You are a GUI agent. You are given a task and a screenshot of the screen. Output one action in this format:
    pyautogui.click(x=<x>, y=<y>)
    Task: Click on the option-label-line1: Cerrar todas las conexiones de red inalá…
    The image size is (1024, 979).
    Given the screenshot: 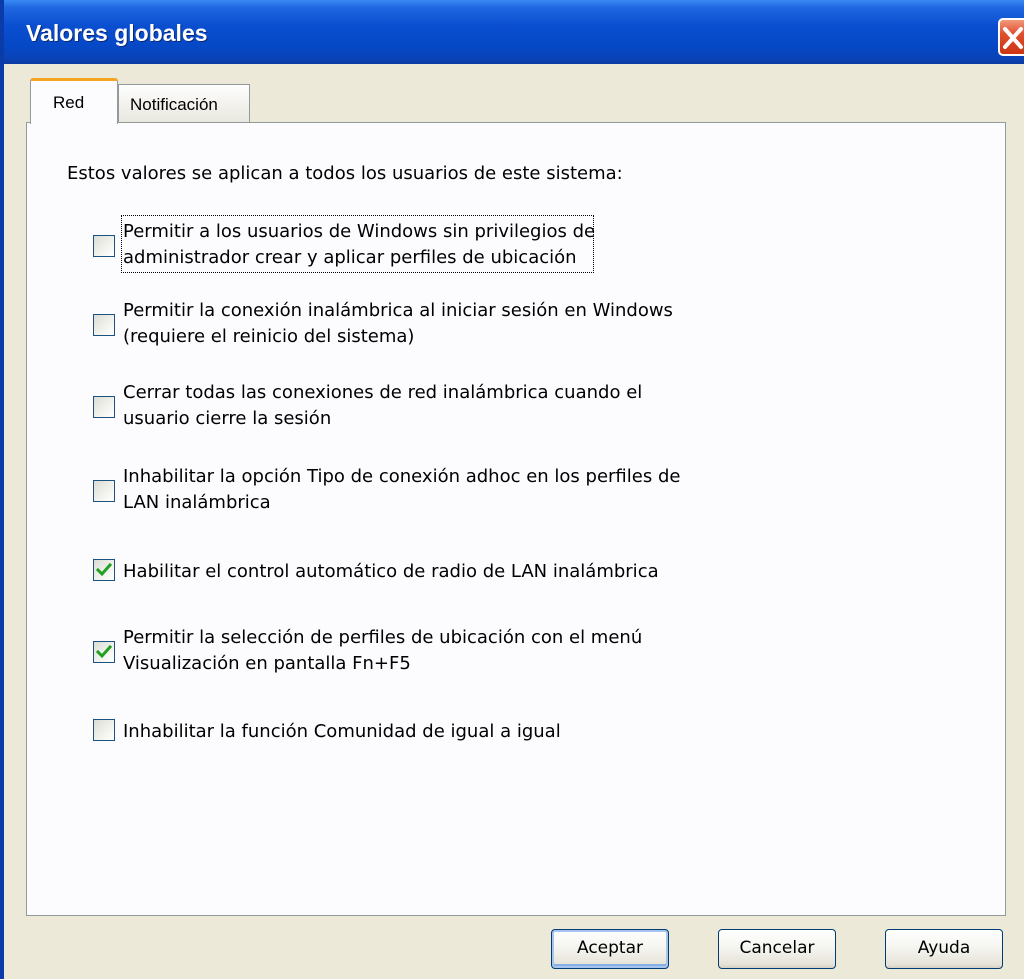 What is the action you would take?
    pyautogui.click(x=383, y=392)
    